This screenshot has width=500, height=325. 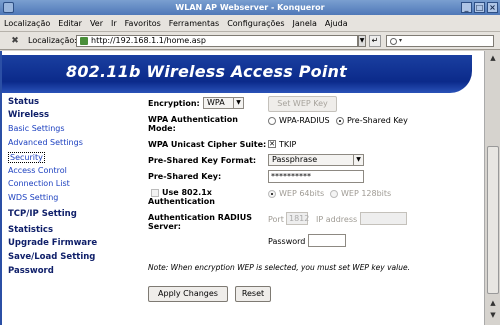 What do you see at coordinates (114, 23) in the screenshot?
I see `menu-ir: Ir` at bounding box center [114, 23].